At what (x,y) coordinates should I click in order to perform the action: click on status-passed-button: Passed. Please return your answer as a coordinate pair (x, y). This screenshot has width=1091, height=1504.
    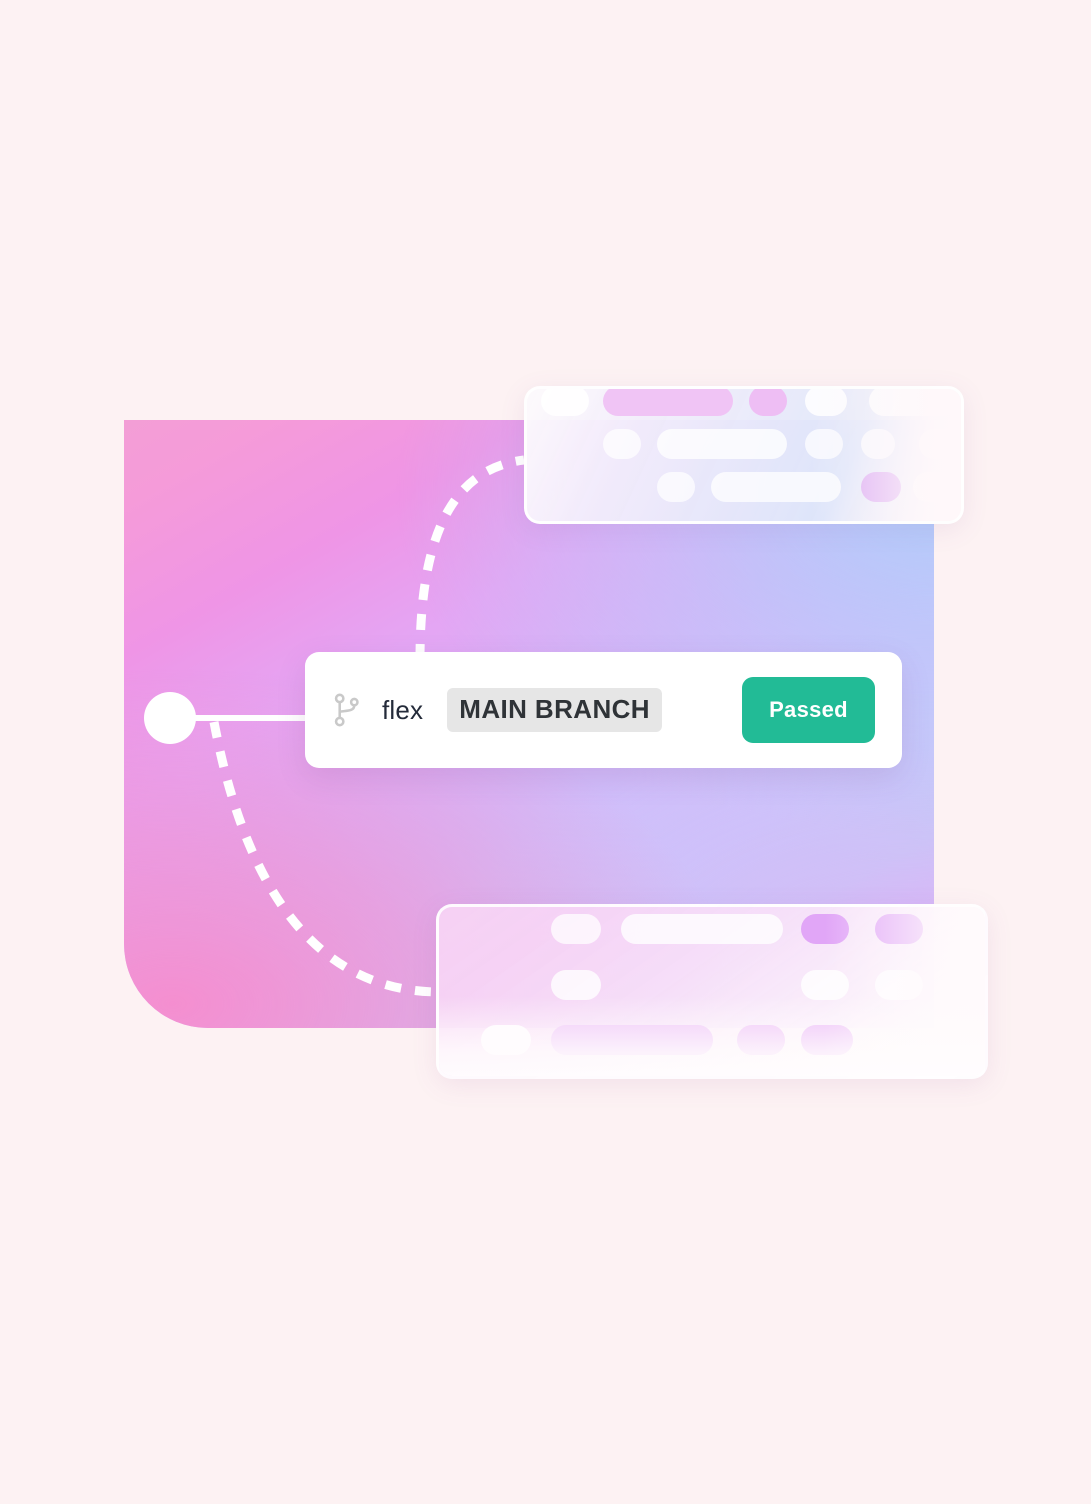
    Looking at the image, I should click on (808, 710).